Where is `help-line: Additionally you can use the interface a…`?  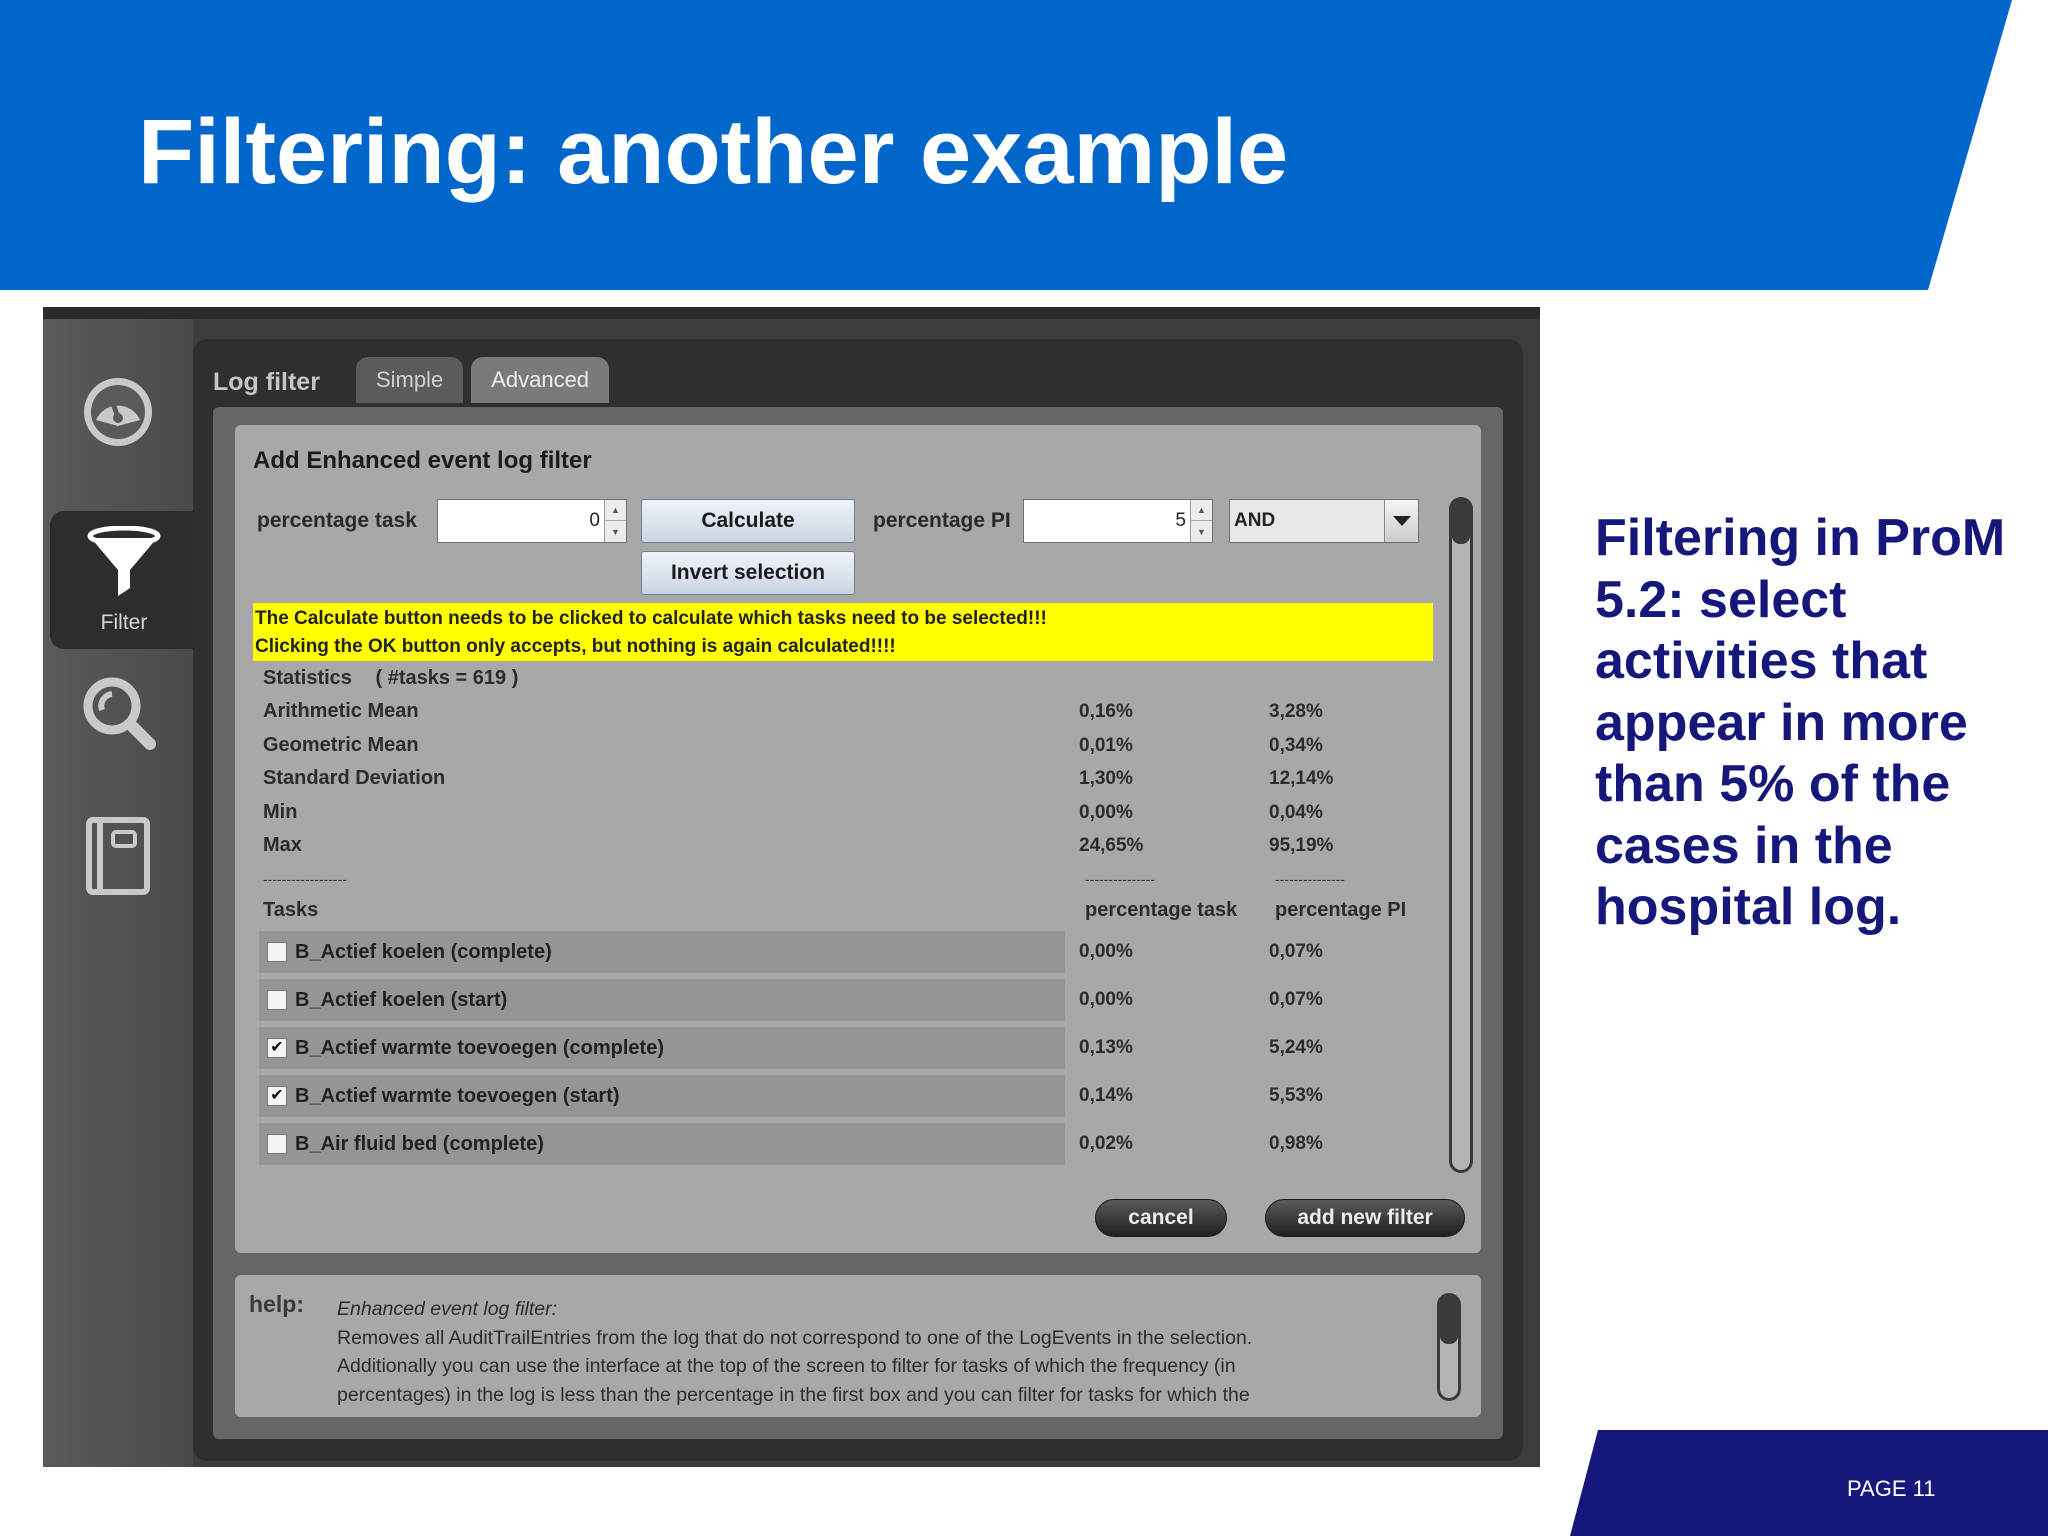
help-line: Additionally you can use the interface a… is located at coordinates (786, 1366).